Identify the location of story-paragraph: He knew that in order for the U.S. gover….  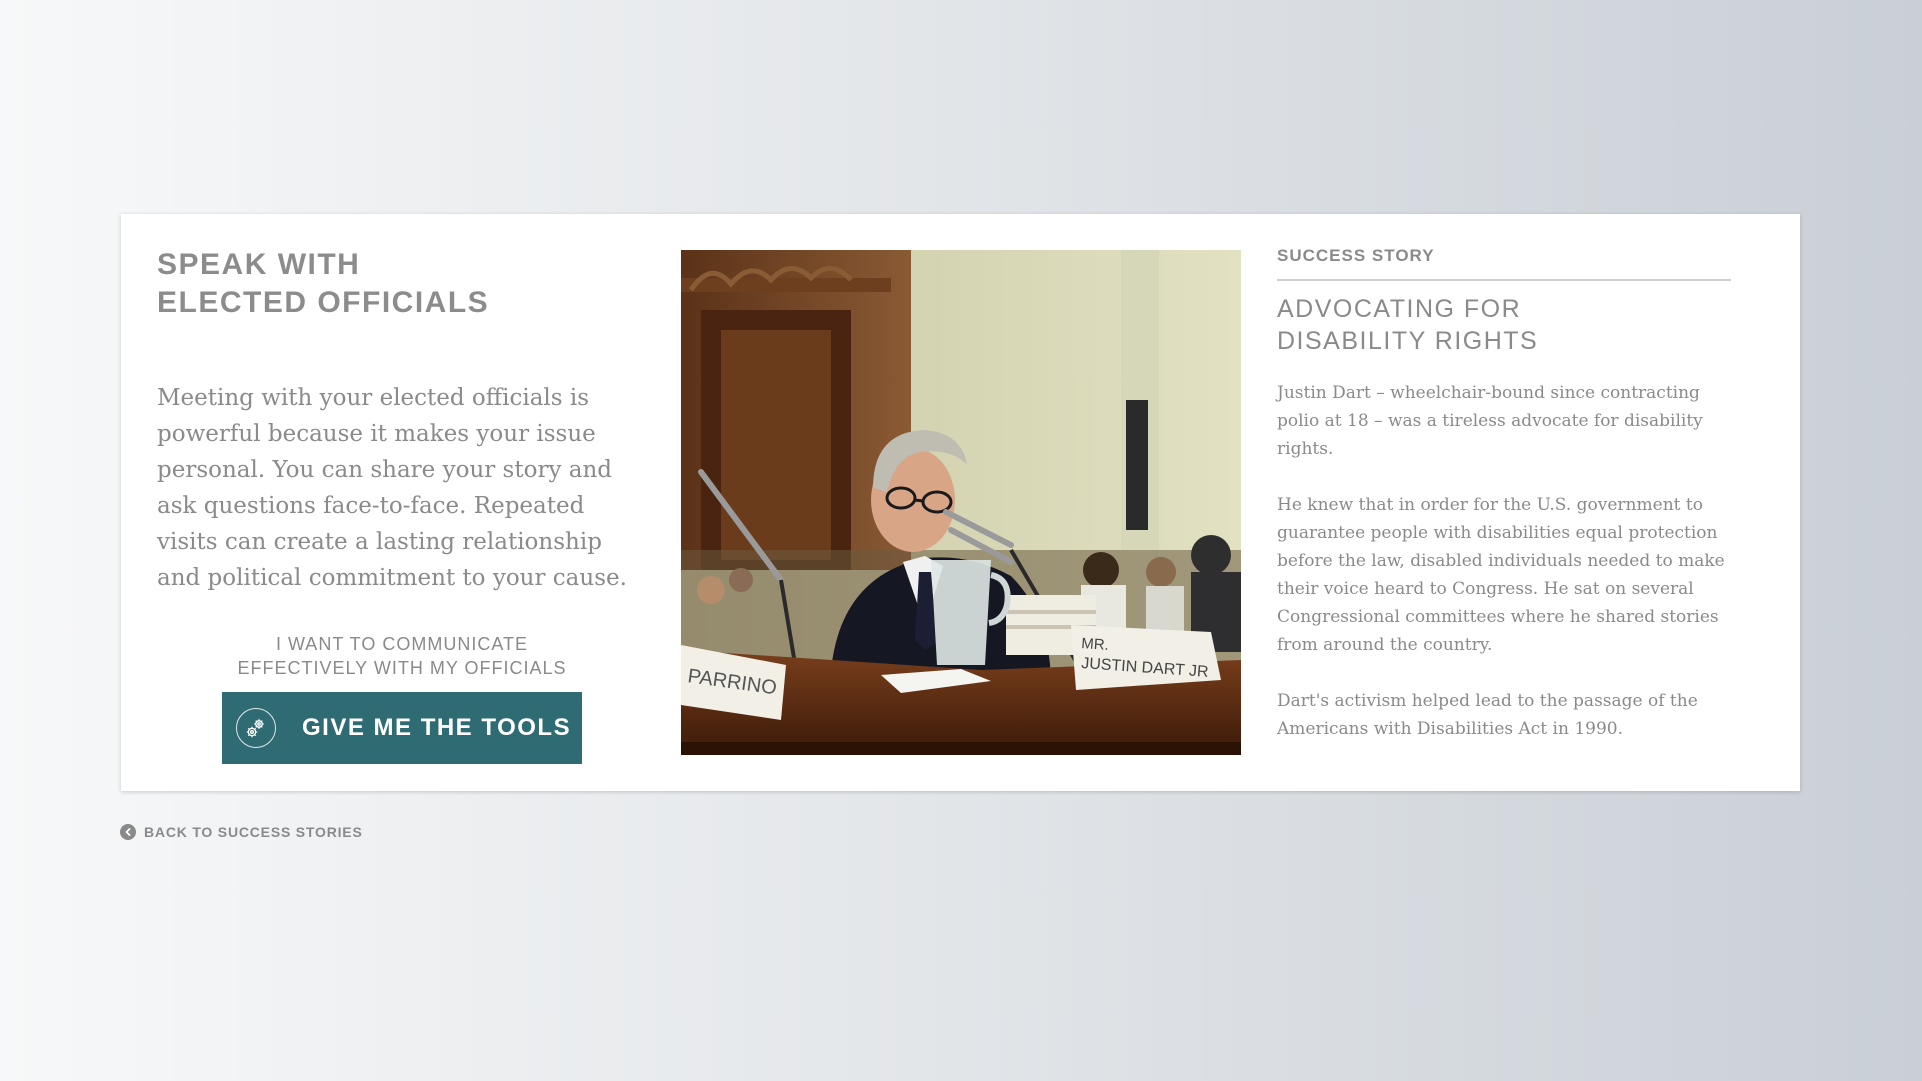
(1501, 575).